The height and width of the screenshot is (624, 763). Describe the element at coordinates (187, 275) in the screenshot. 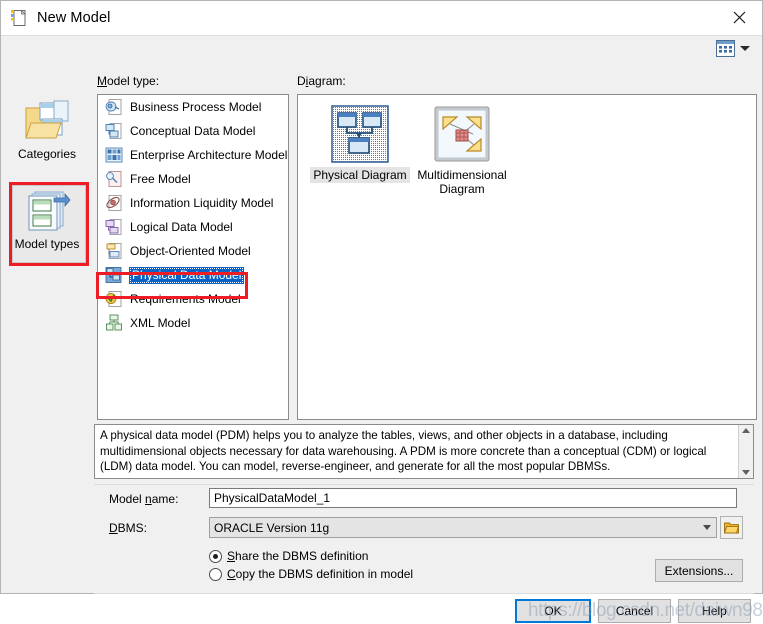

I see `list-item-label: Physical Data Model` at that location.